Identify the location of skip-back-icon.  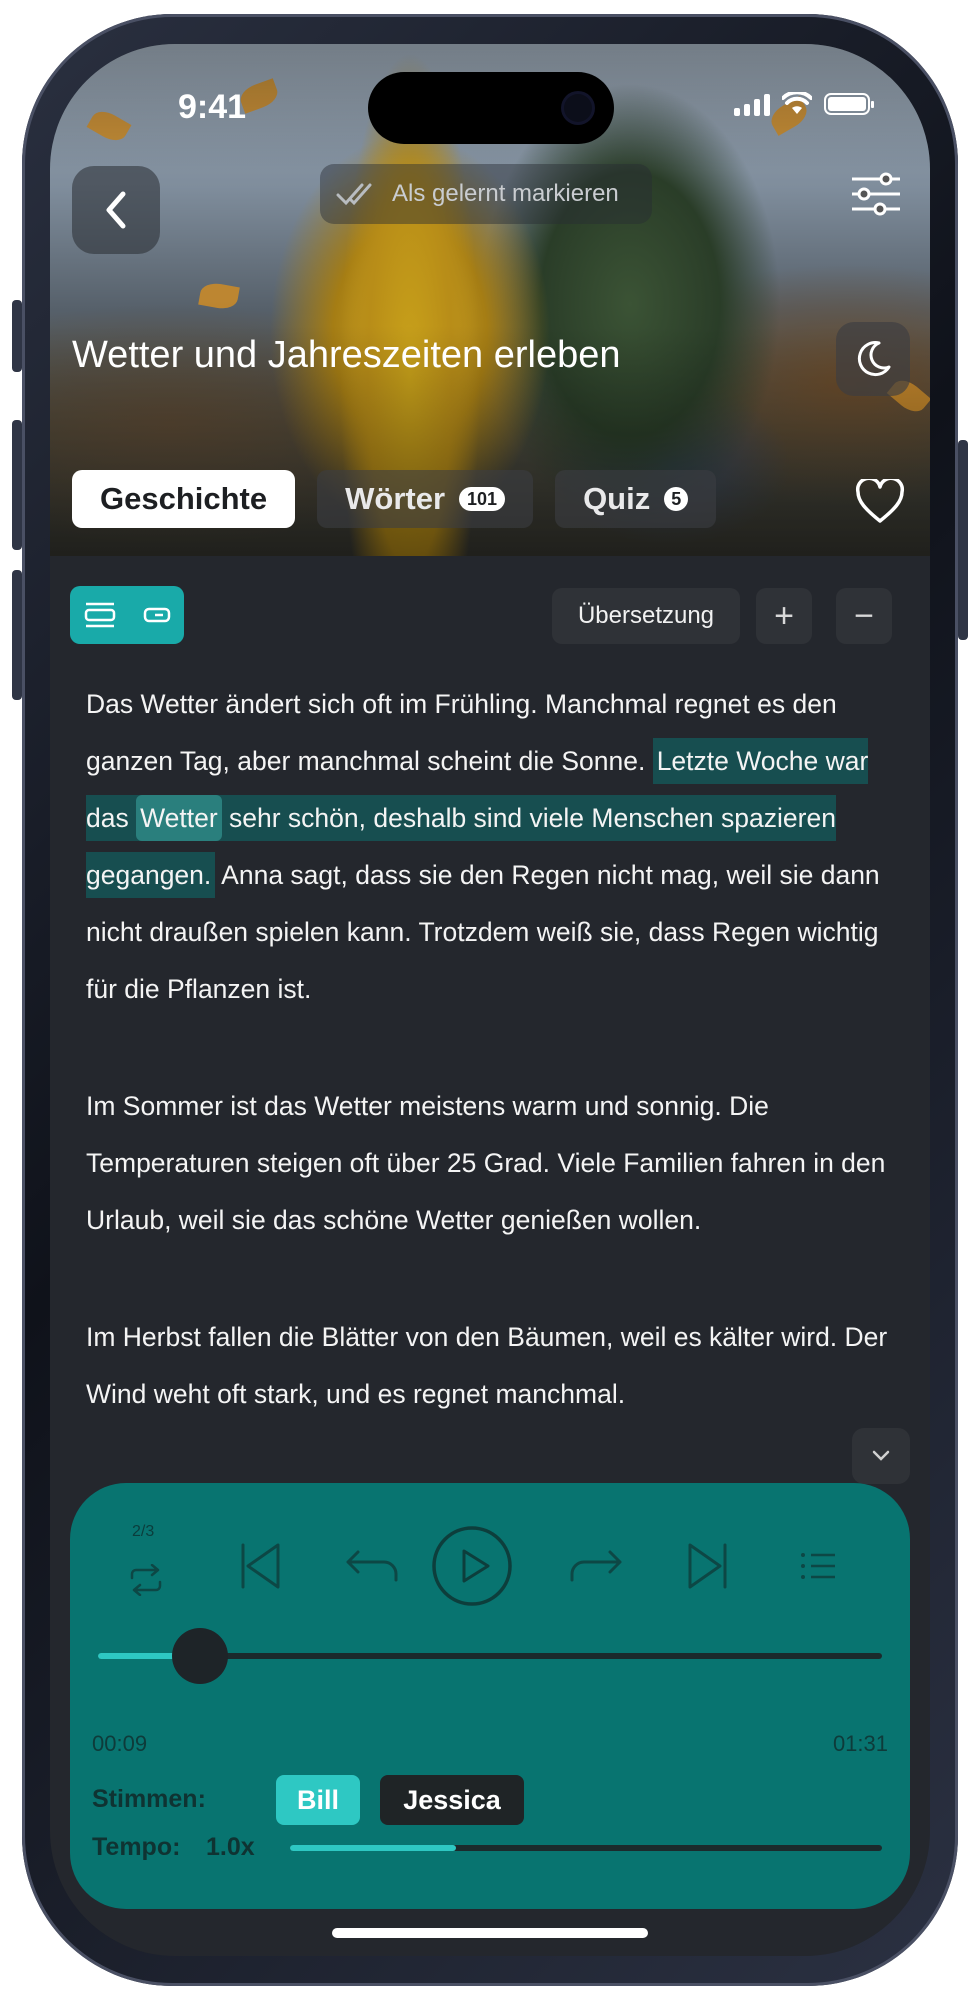
(260, 1566).